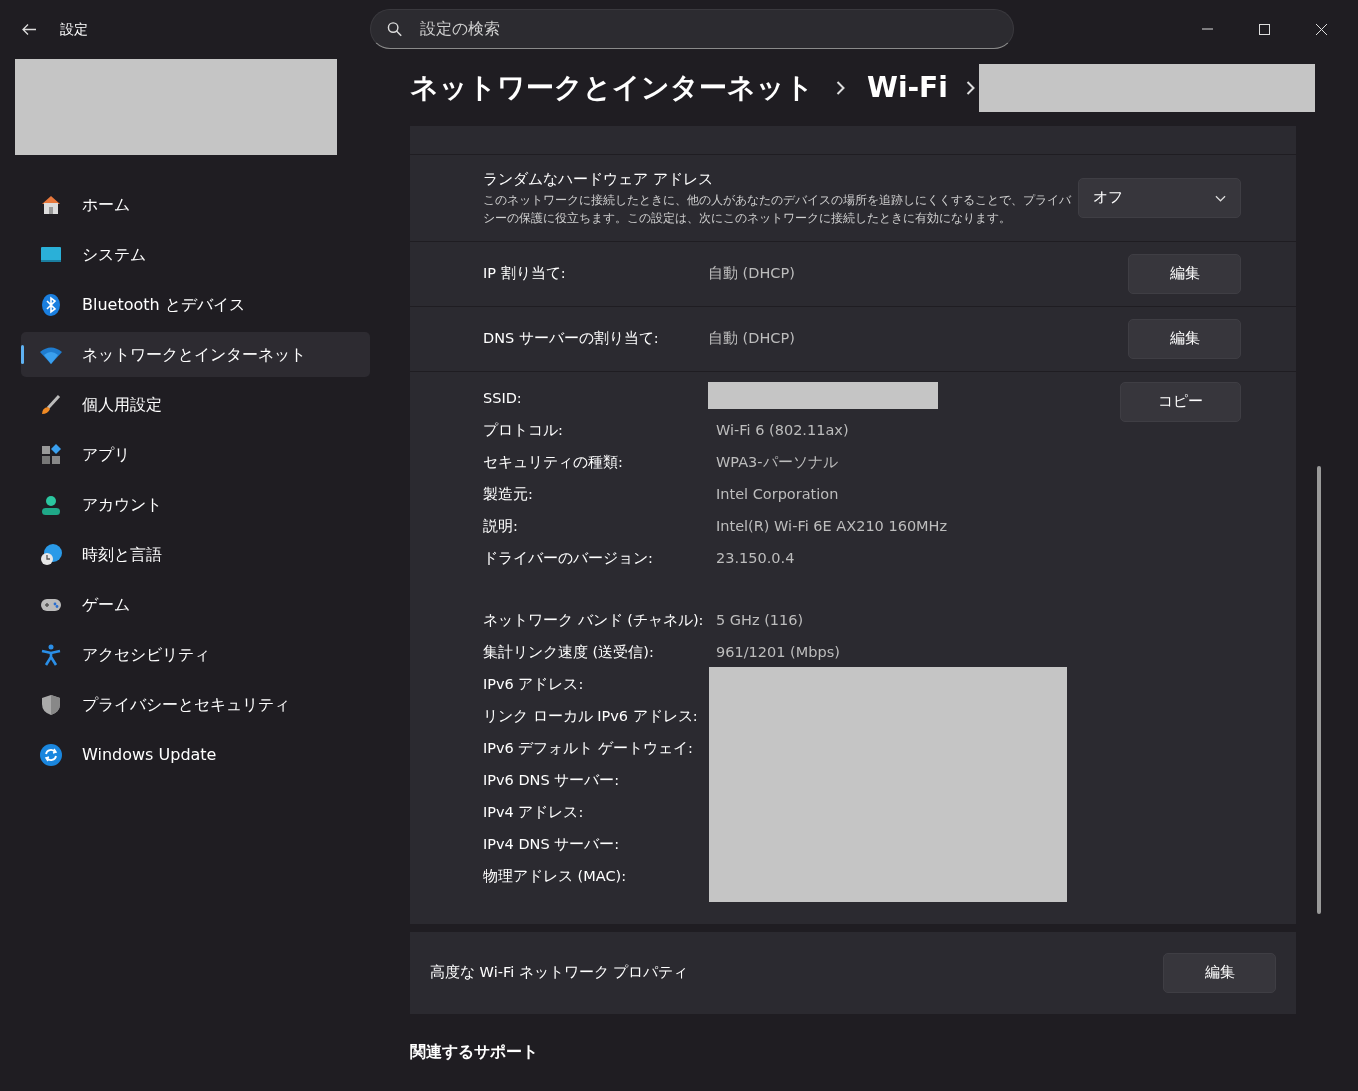 This screenshot has width=1358, height=1091. What do you see at coordinates (552, 780) in the screenshot?
I see `property-label: IPv6 DNS サーバー:` at bounding box center [552, 780].